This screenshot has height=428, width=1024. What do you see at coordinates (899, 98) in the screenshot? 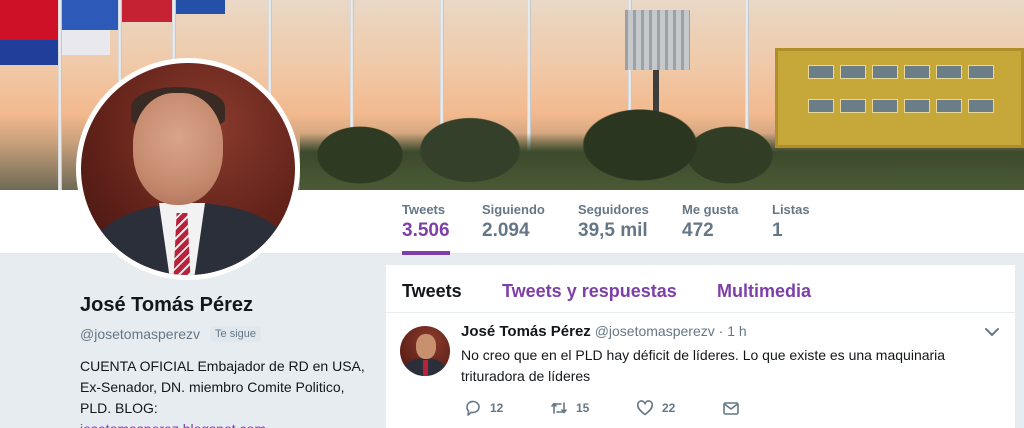
I see `building-decoration` at bounding box center [899, 98].